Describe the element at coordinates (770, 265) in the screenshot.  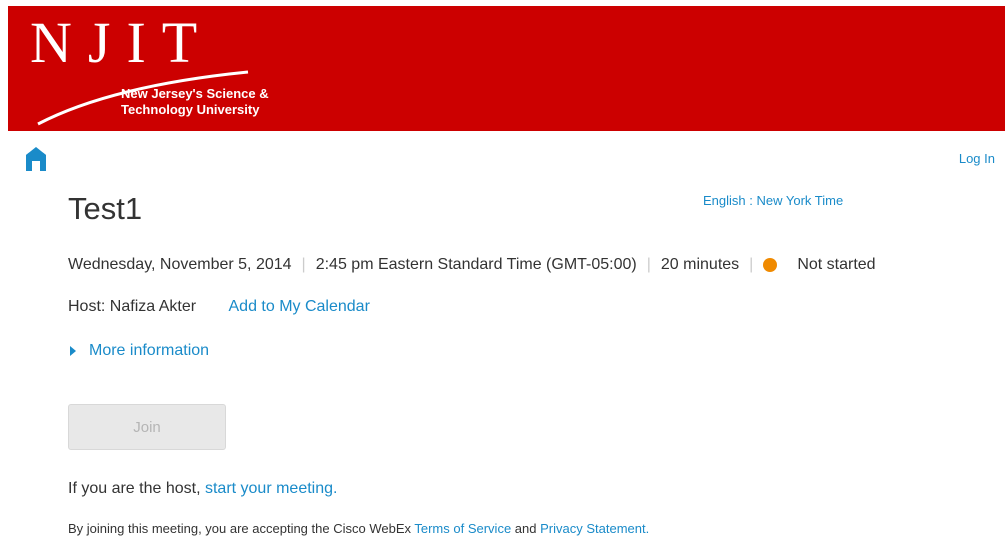
I see `status-dot-icon` at that location.